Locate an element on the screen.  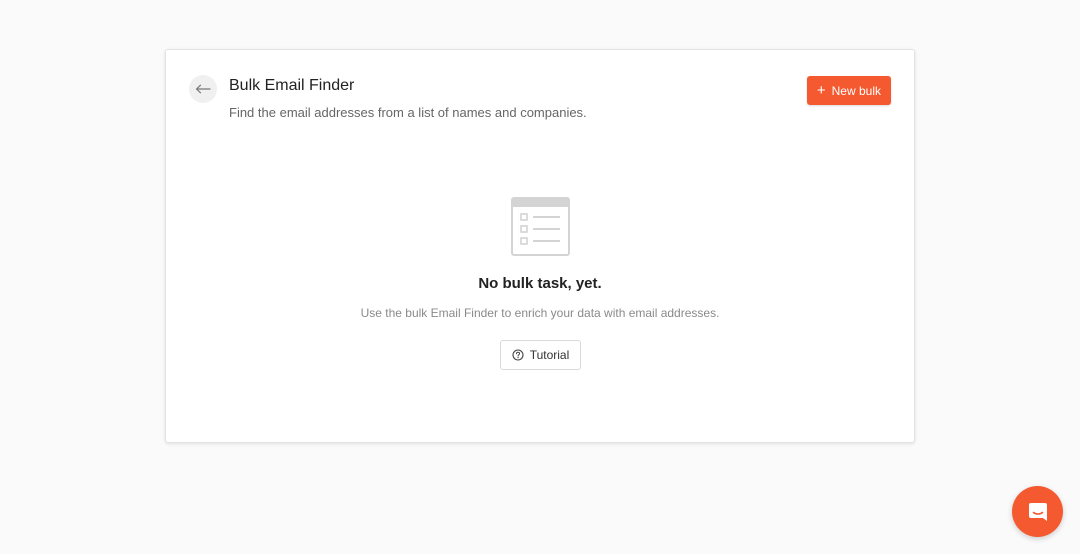
new-bulk-button: + New bulk is located at coordinates (848, 90).